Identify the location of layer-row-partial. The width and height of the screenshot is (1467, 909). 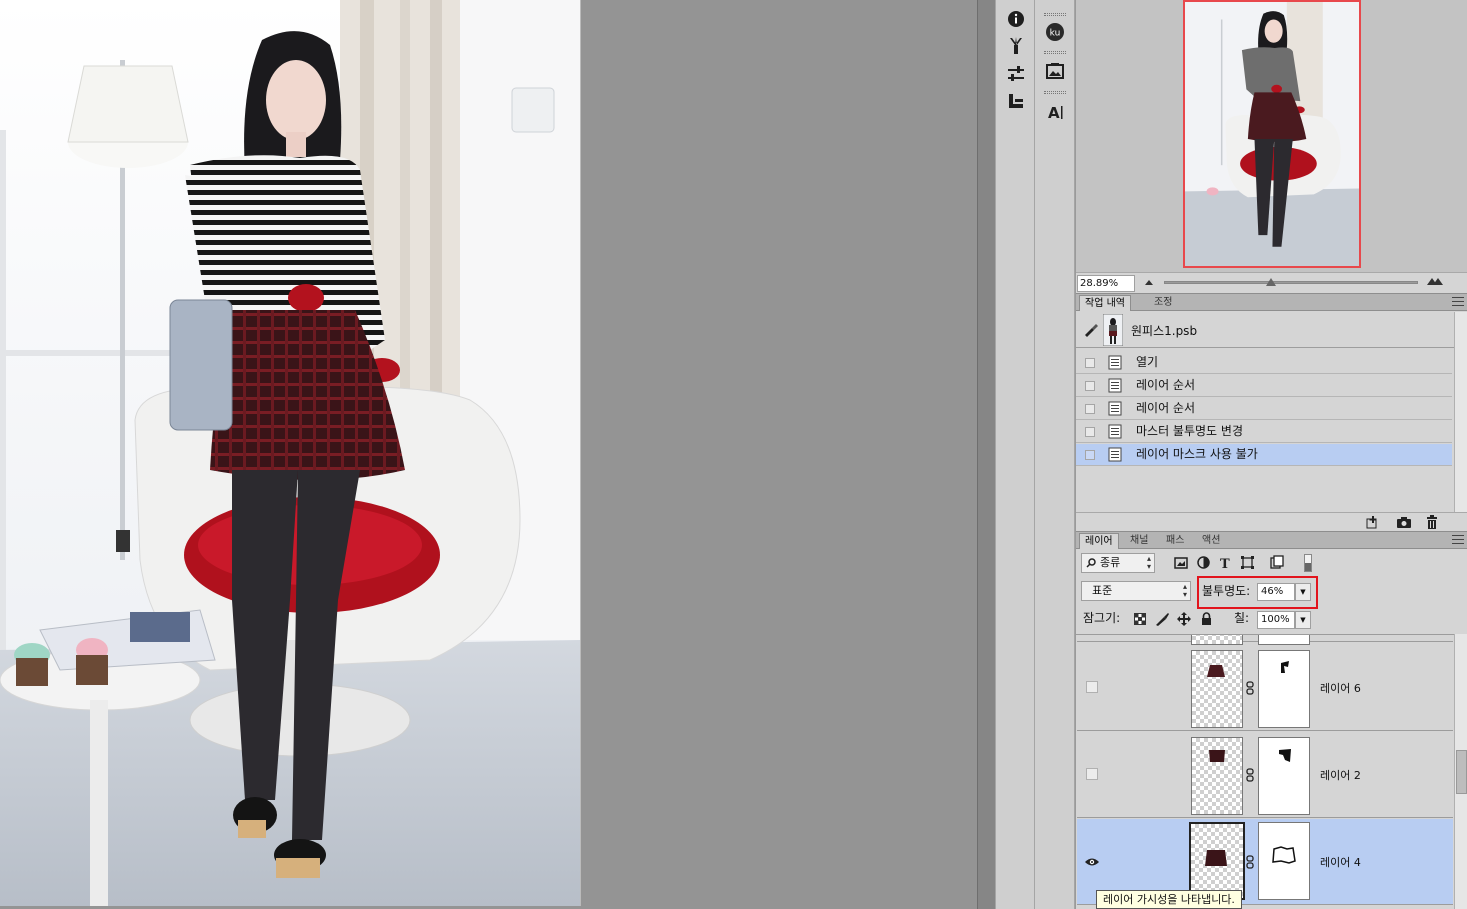
(1265, 640).